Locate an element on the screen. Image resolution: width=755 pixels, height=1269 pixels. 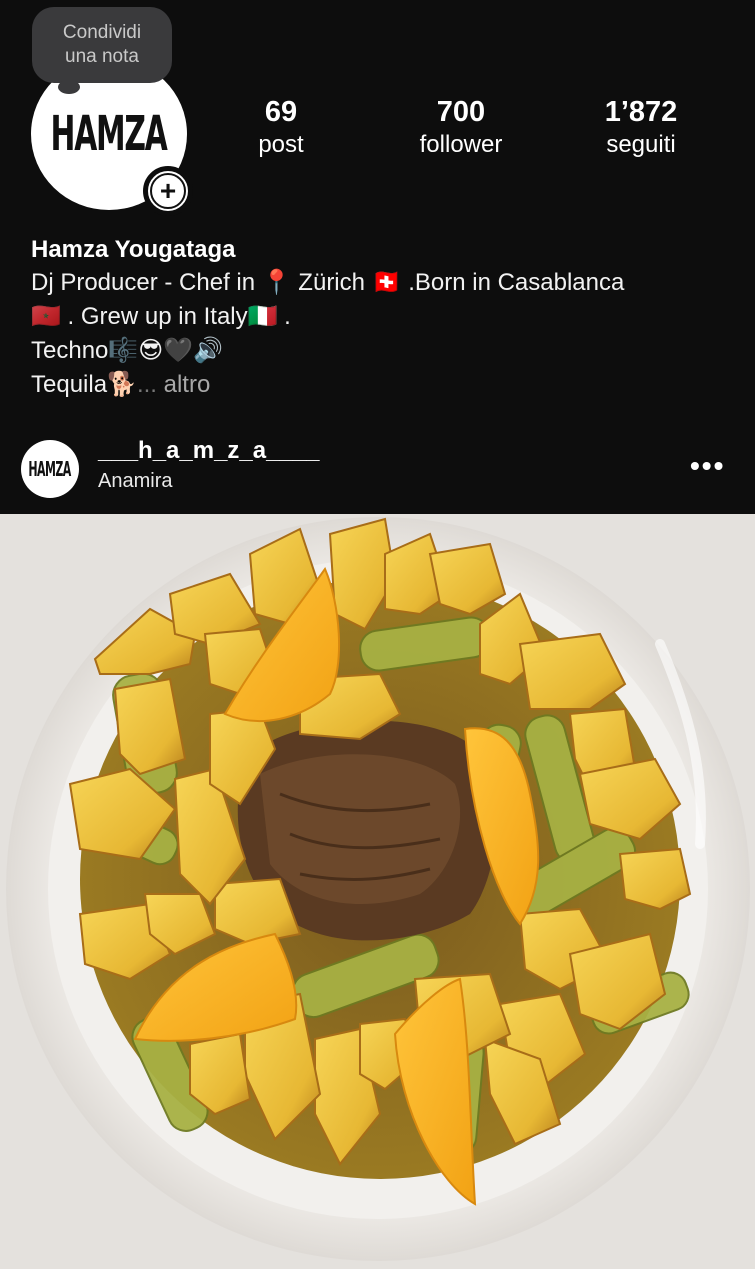
posts-count: 69 is located at coordinates (281, 112).